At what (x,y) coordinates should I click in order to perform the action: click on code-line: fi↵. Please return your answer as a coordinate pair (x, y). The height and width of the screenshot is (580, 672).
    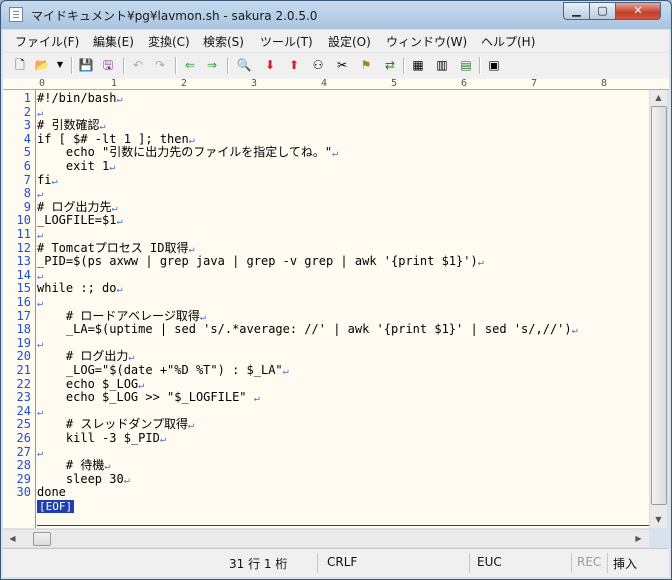
    Looking at the image, I should click on (47, 180).